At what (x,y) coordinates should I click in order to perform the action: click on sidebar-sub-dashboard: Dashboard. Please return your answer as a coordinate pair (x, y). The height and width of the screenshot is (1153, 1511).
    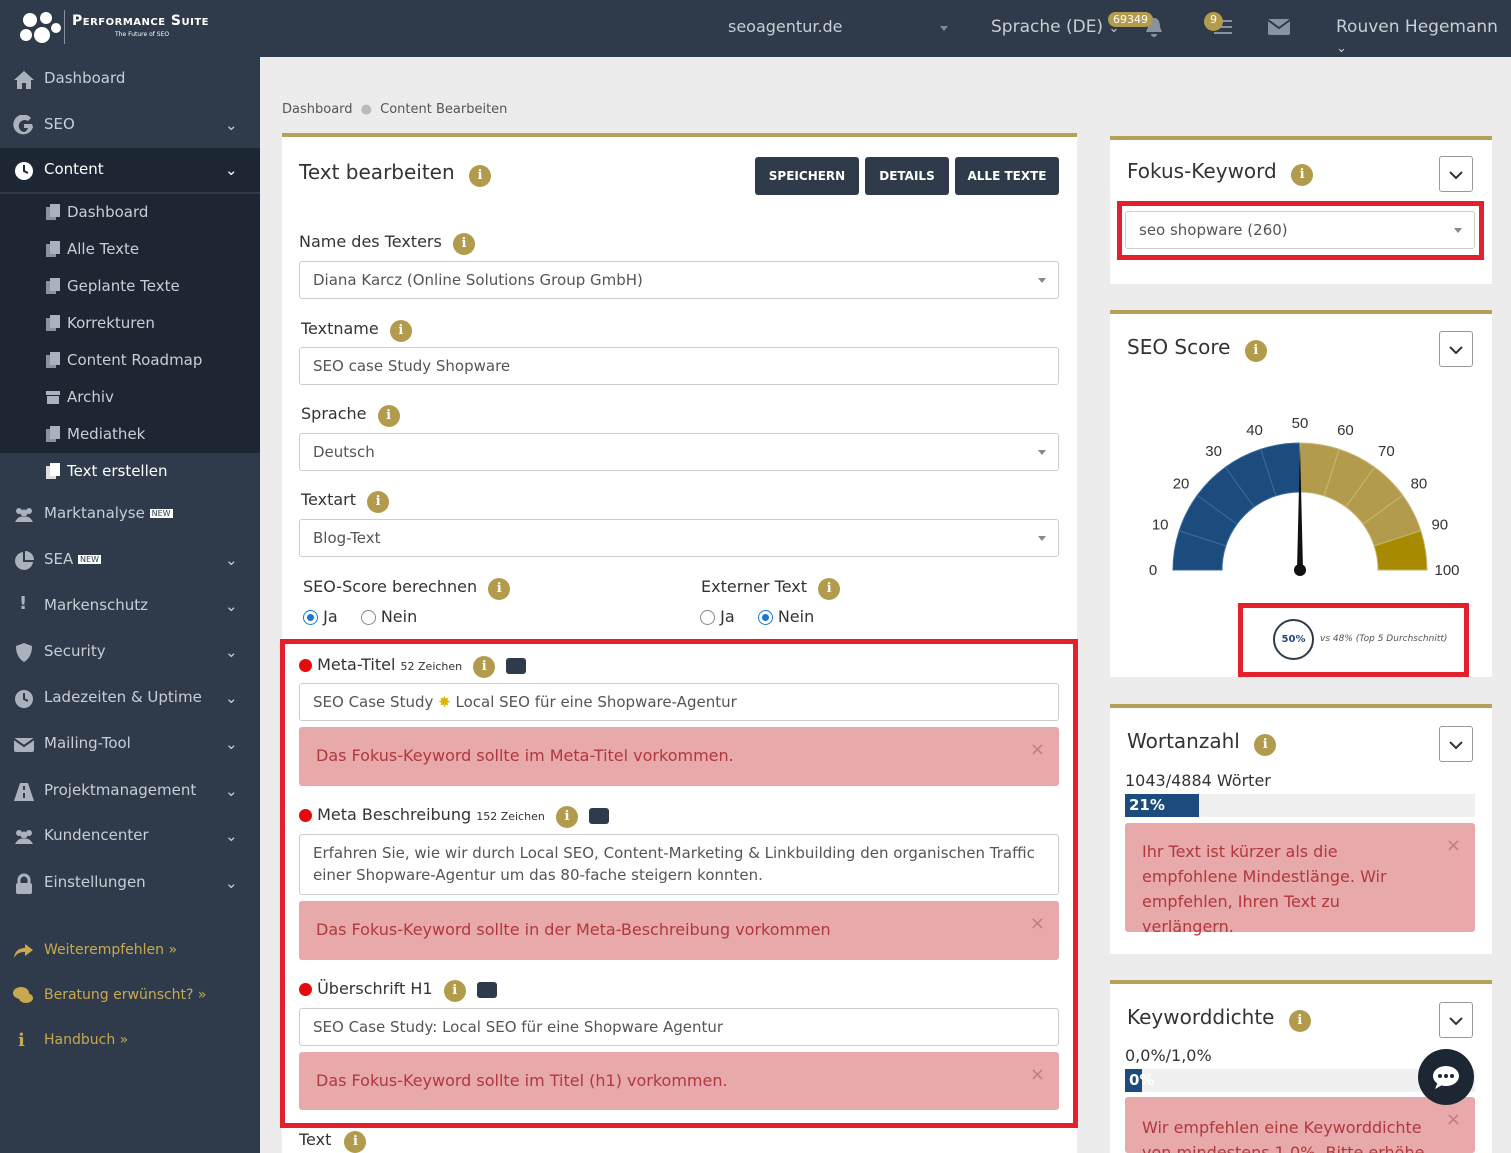
    Looking at the image, I should click on (130, 212).